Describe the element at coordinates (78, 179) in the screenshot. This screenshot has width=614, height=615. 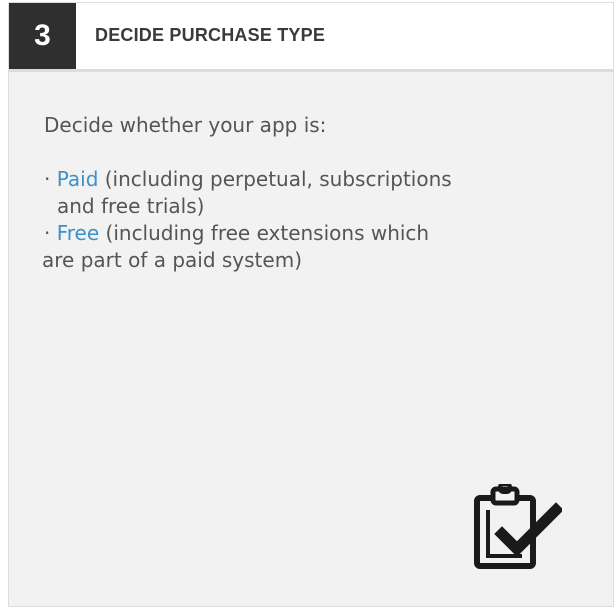
I see `paid-link: Paid` at that location.